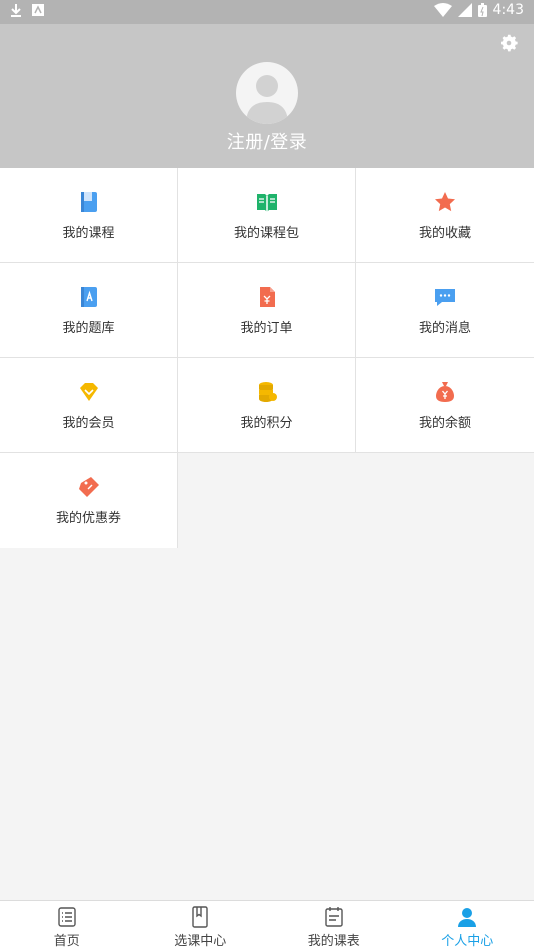 The image size is (534, 951). What do you see at coordinates (266, 231) in the screenshot?
I see `menu-item-label: 我的课程包` at bounding box center [266, 231].